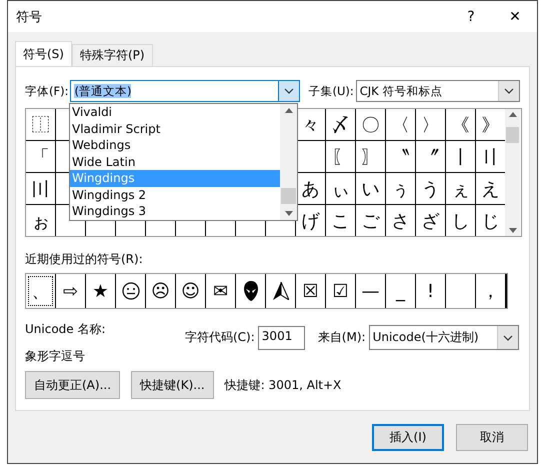 The width and height of the screenshot is (546, 473). What do you see at coordinates (103, 91) in the screenshot?
I see `font-value: (普通文本)` at bounding box center [103, 91].